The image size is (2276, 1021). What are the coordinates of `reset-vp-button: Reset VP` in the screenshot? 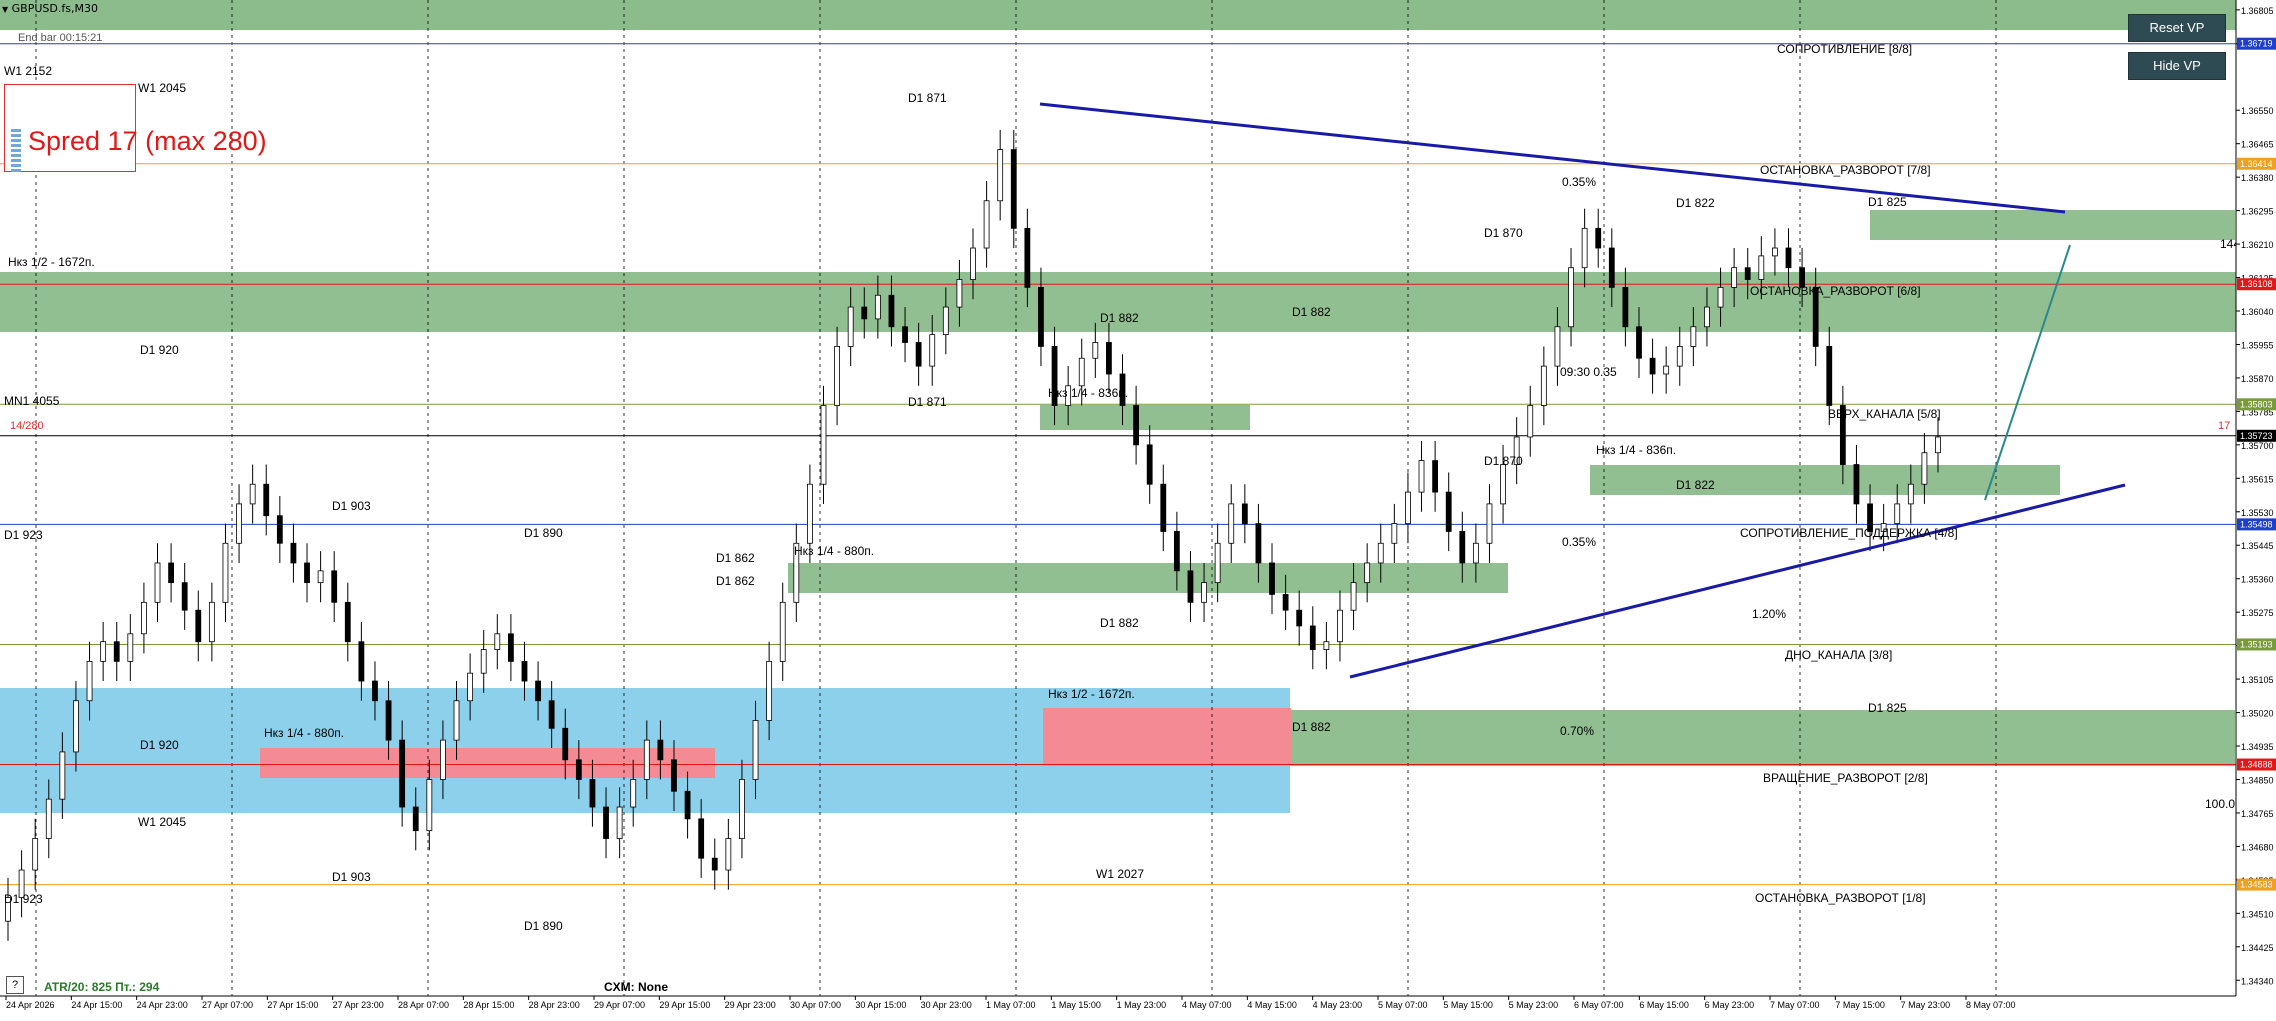 It's located at (2177, 28).